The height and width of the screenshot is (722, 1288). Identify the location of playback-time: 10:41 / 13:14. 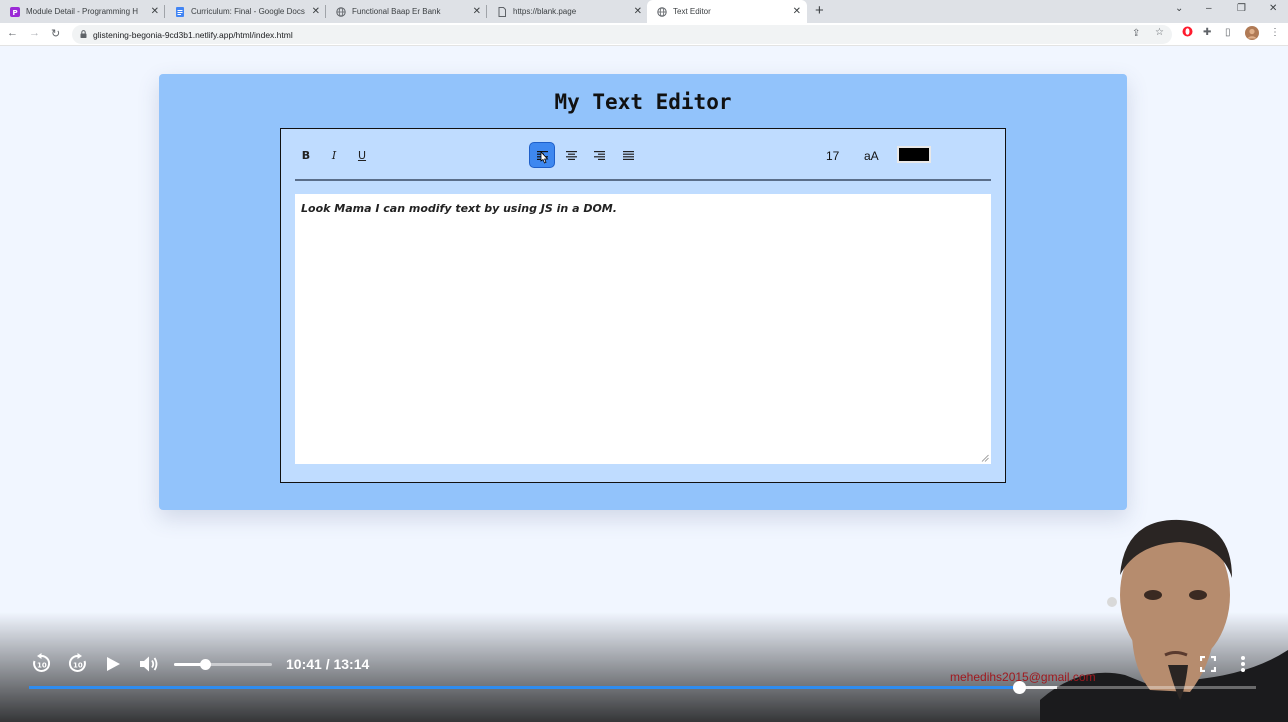
(328, 664).